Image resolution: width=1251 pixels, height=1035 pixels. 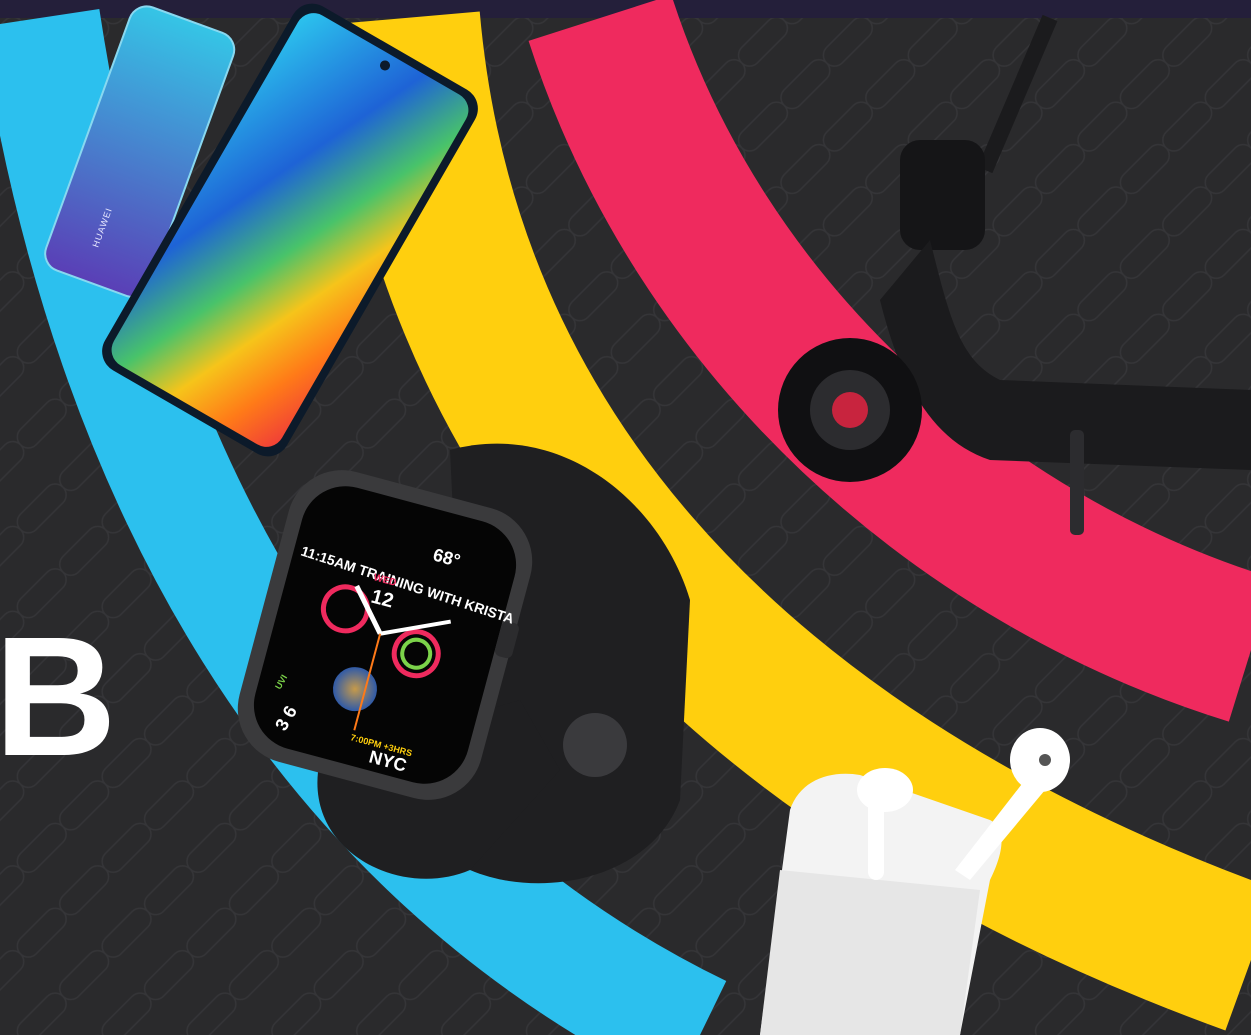 What do you see at coordinates (58, 697) in the screenshot?
I see `hero-letter: B` at bounding box center [58, 697].